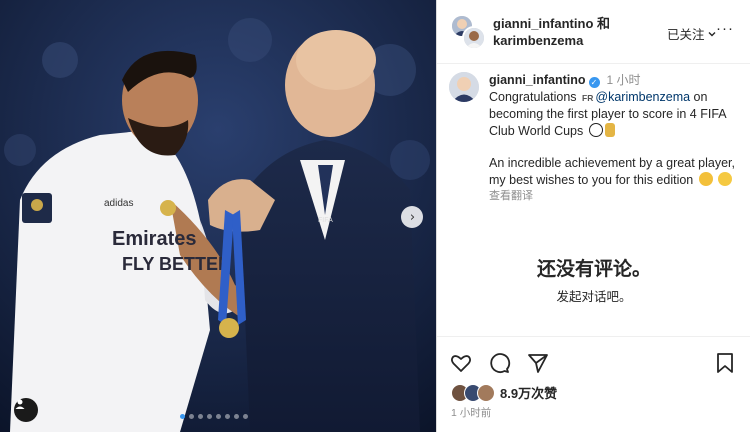 The height and width of the screenshot is (433, 750). What do you see at coordinates (618, 196) in the screenshot?
I see `see-translation-link: 查看翻译` at bounding box center [618, 196].